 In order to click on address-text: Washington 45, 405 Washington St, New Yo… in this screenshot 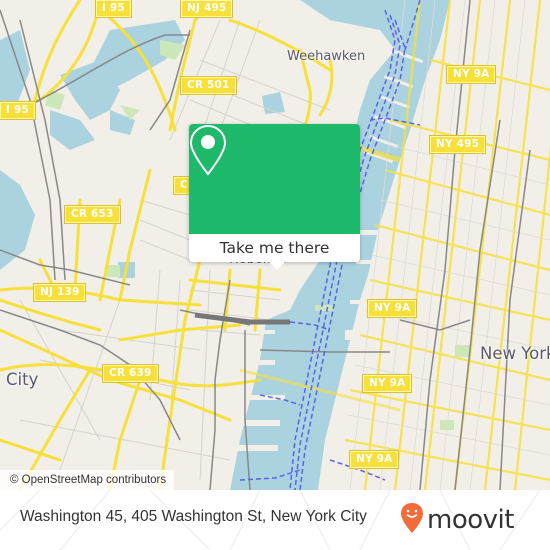, I will do `click(193, 516)`.